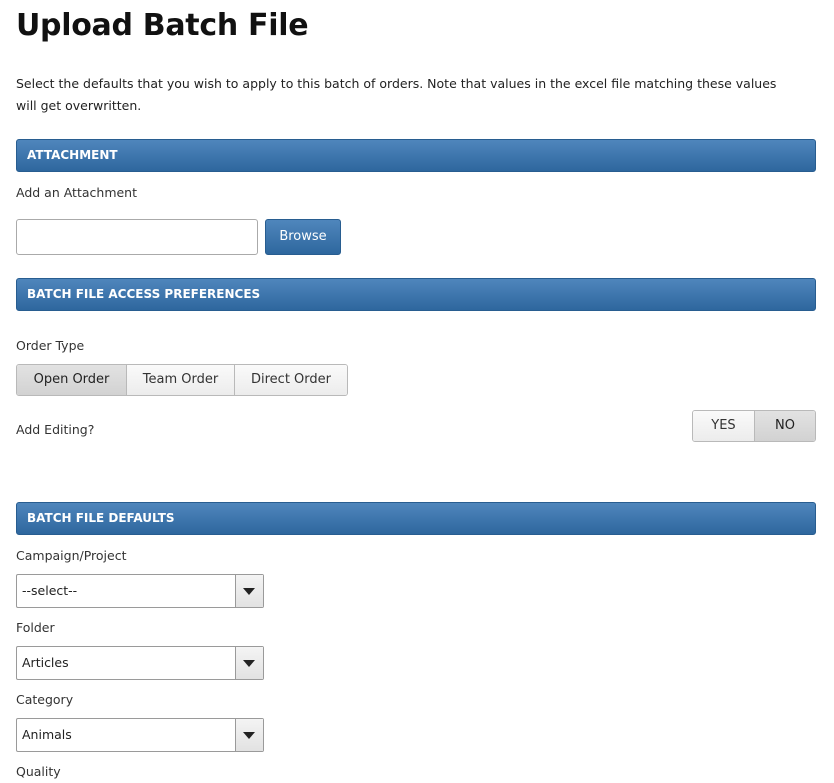  Describe the element at coordinates (140, 591) in the screenshot. I see `campaign-project-select: --select--` at that location.